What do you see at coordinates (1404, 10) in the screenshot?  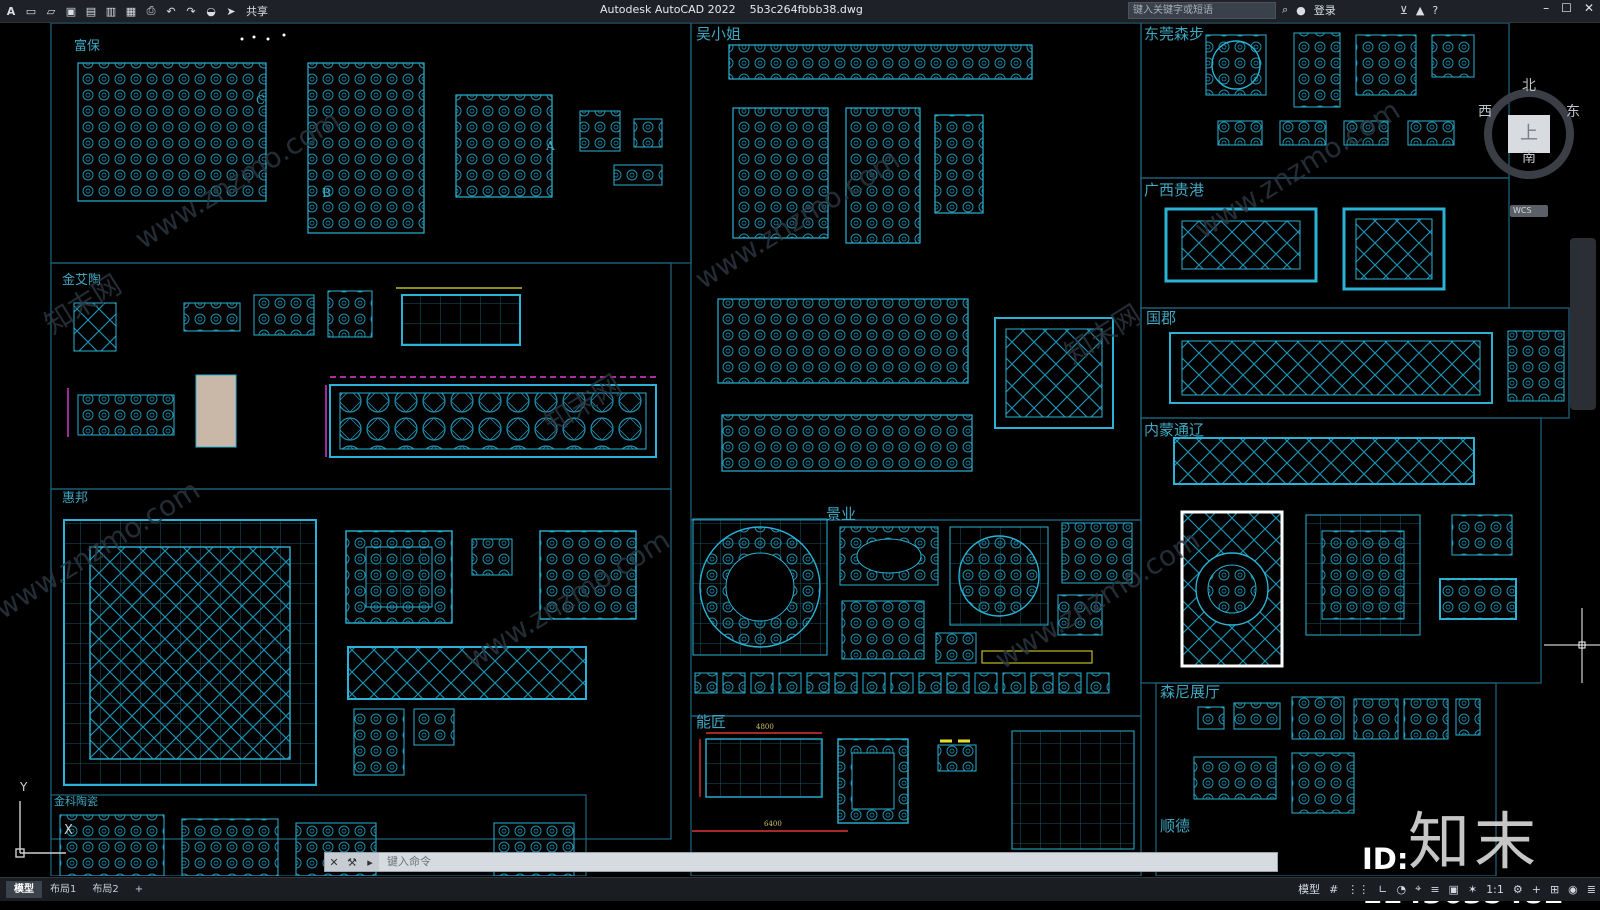 I see `cart-icon: ⊻` at bounding box center [1404, 10].